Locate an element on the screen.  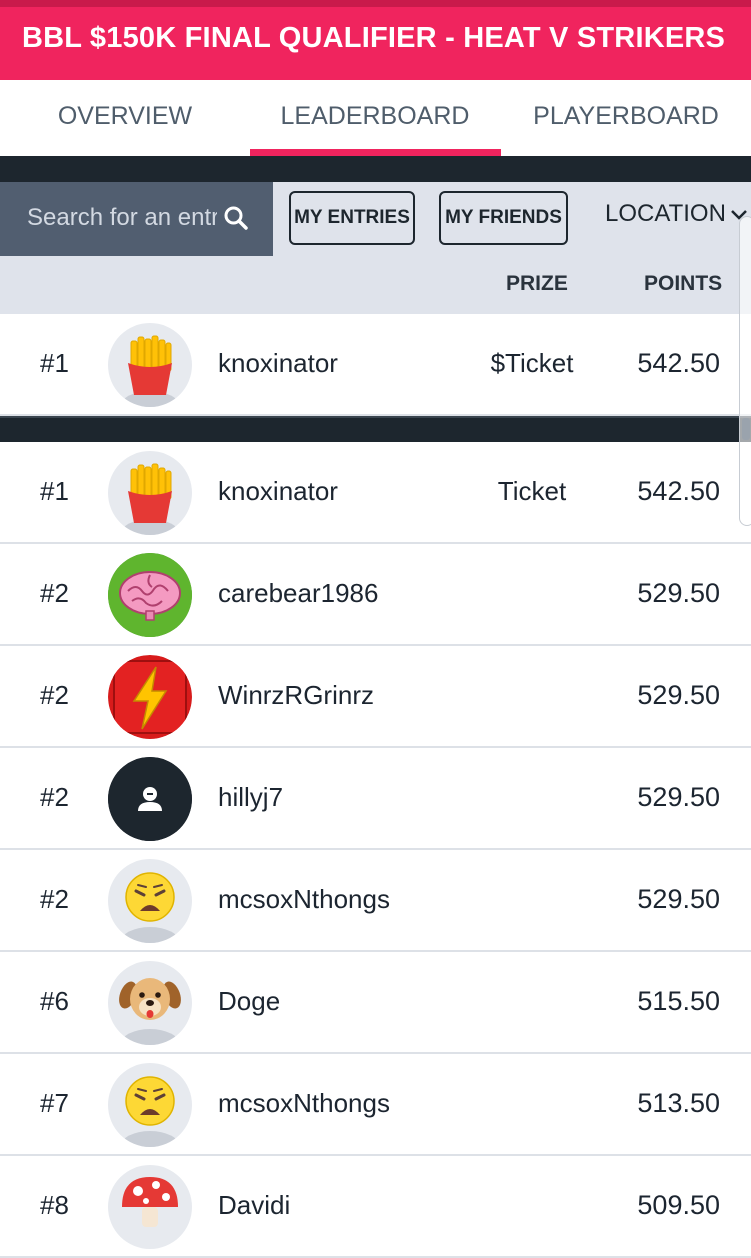
search-input is located at coordinates (122, 218).